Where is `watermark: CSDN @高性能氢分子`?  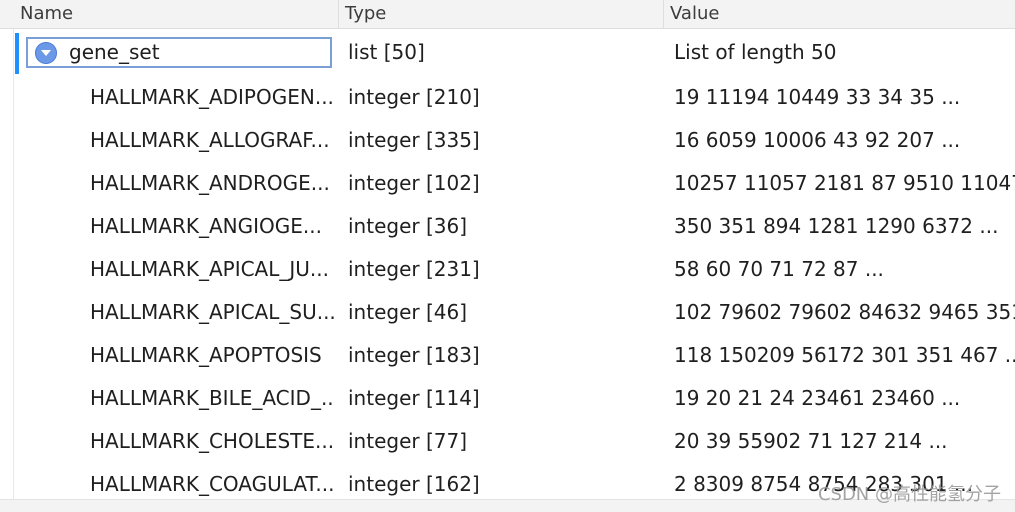 watermark: CSDN @高性能氢分子 is located at coordinates (909, 494).